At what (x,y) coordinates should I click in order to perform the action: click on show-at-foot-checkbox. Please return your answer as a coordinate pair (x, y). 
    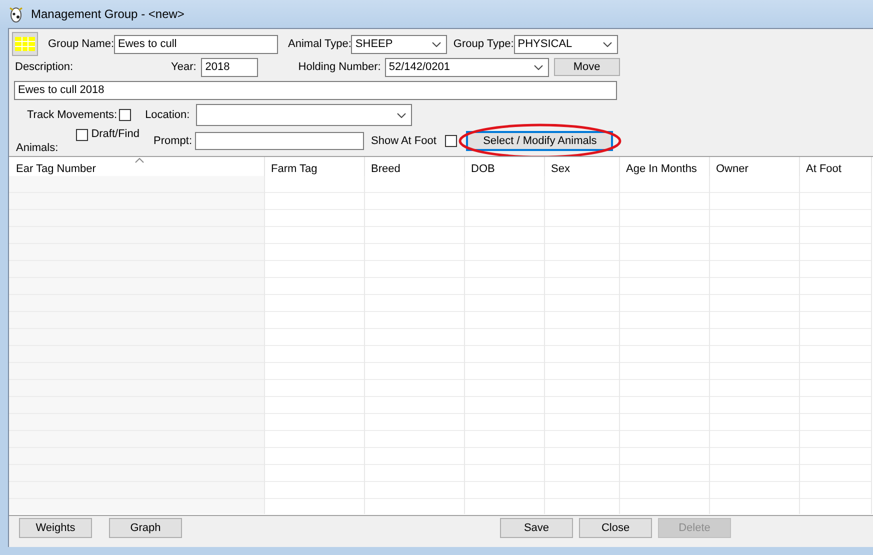
    Looking at the image, I should click on (451, 141).